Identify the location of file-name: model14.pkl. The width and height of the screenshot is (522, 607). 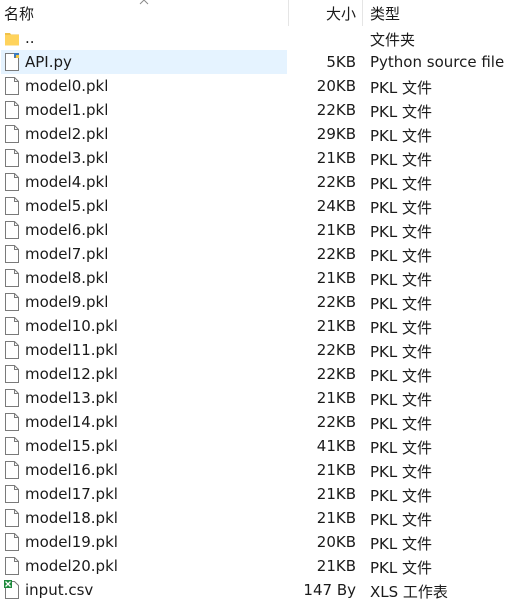
(71, 422).